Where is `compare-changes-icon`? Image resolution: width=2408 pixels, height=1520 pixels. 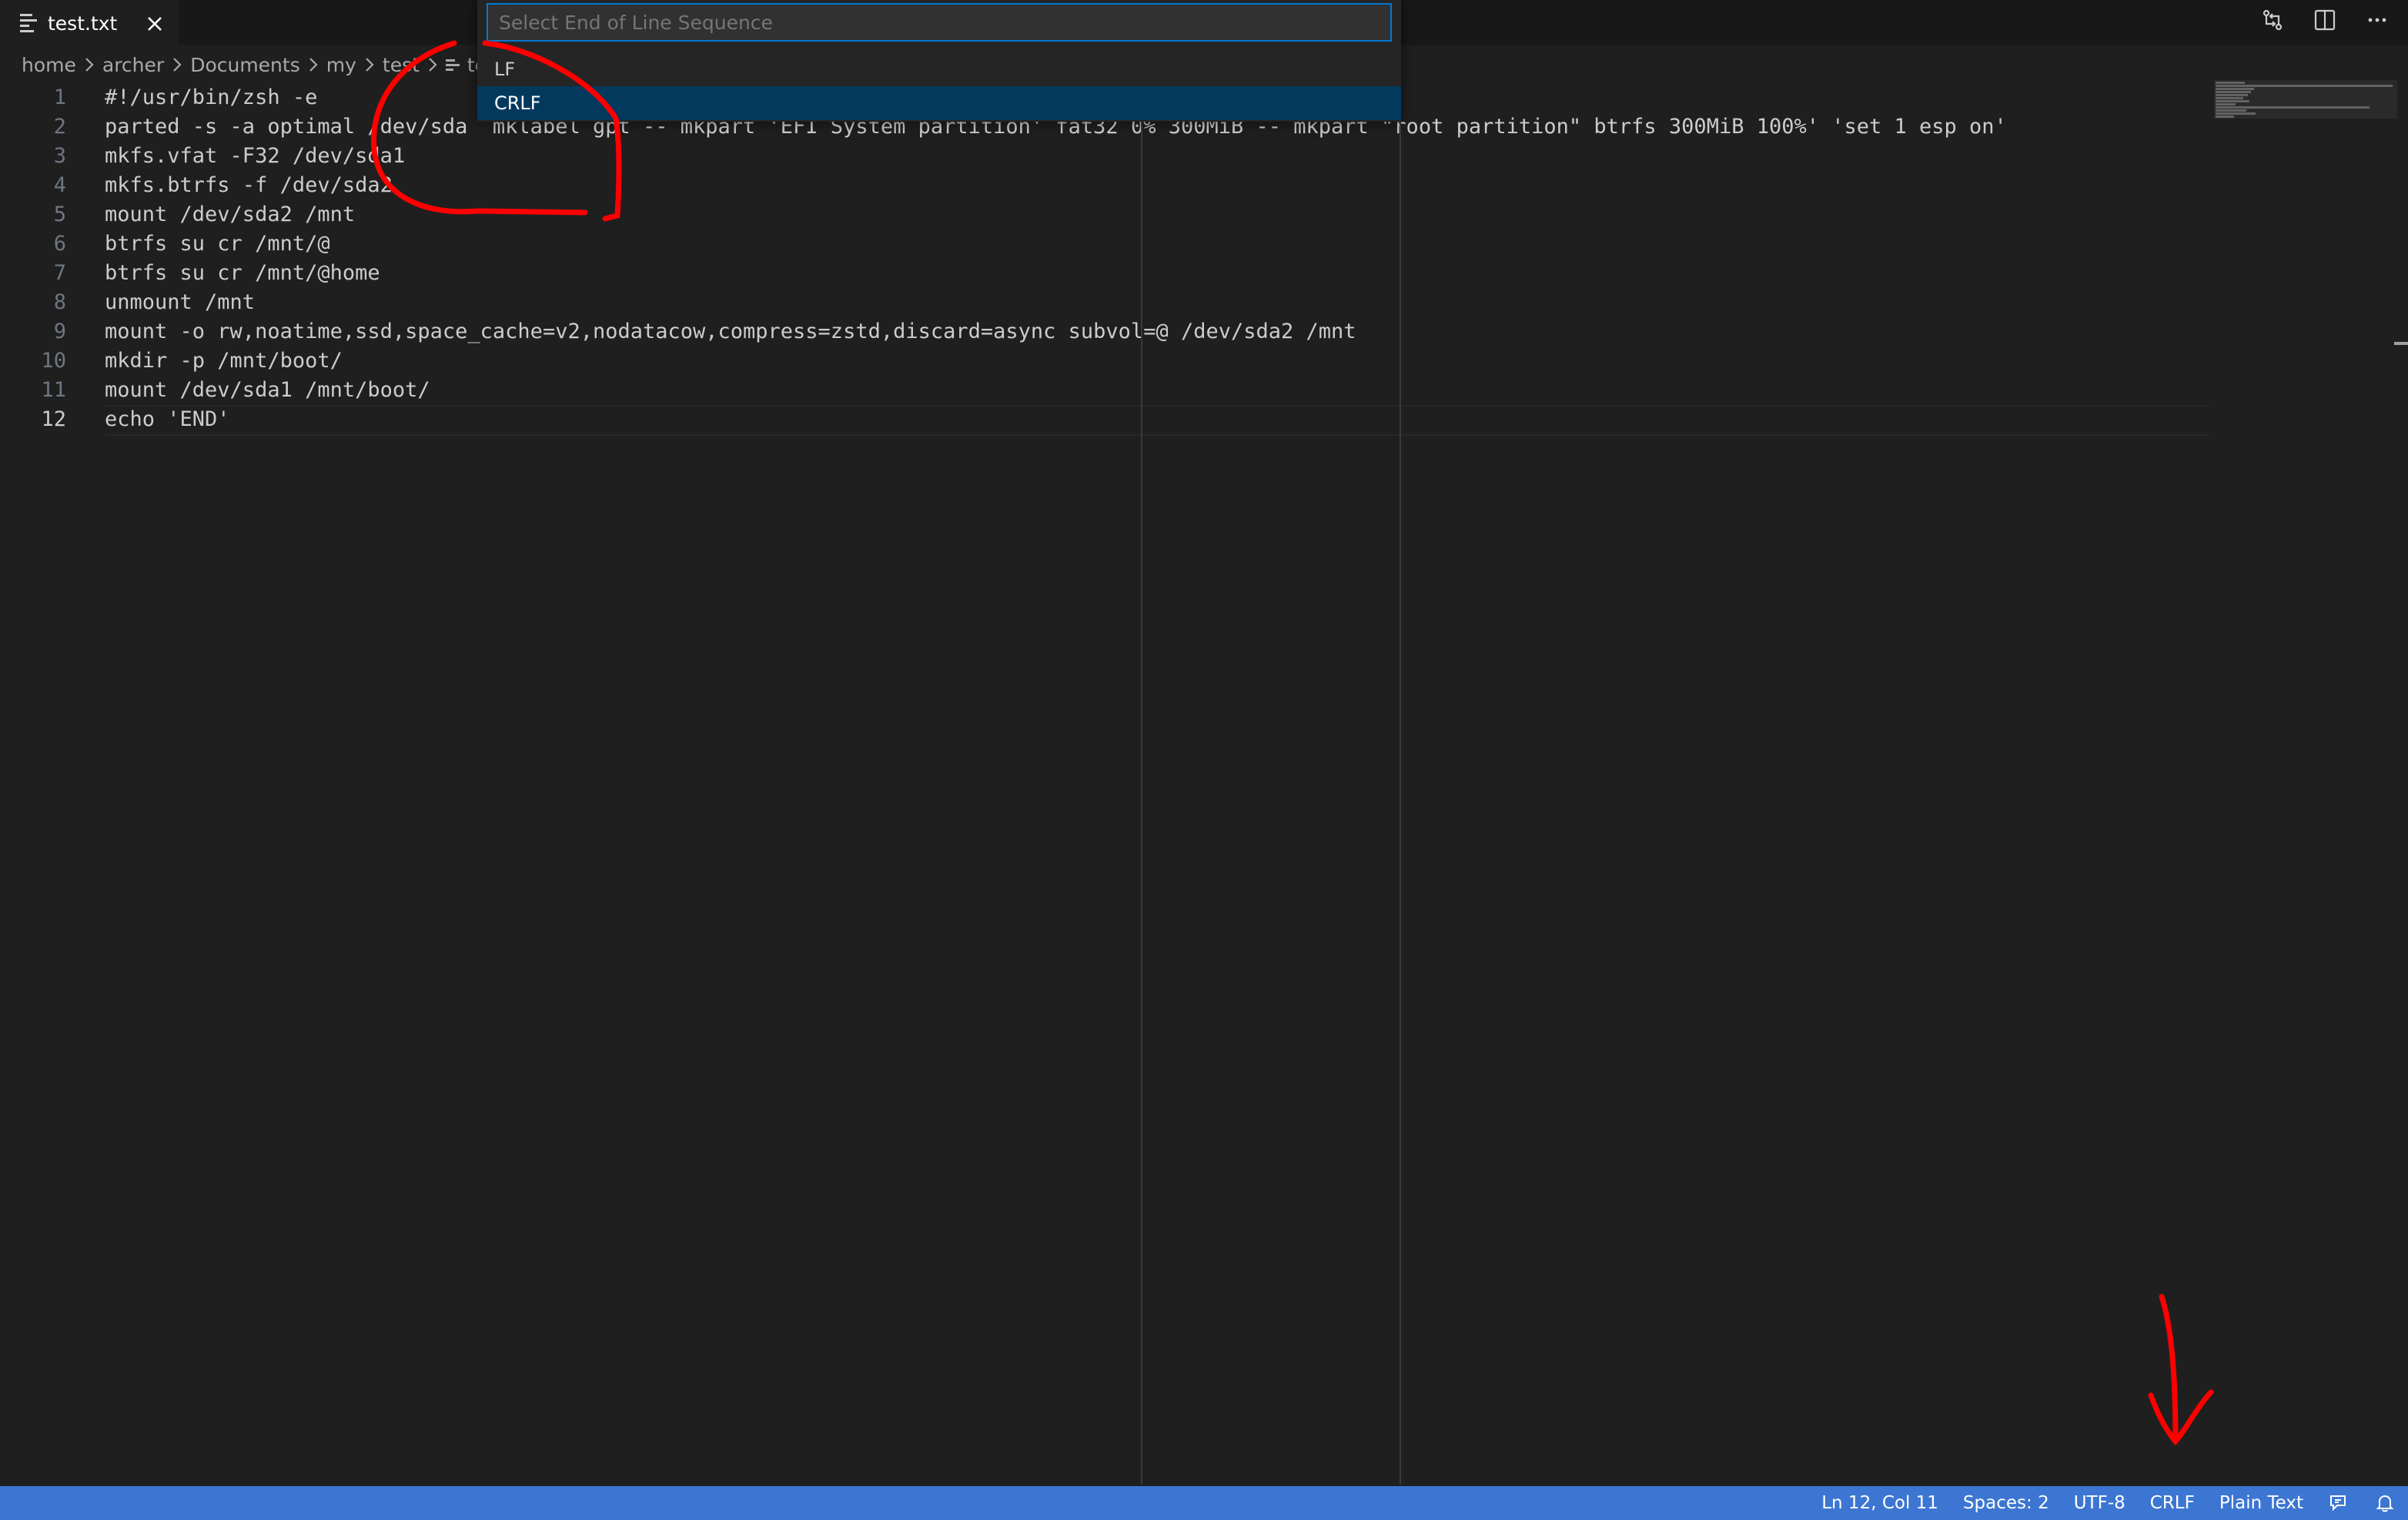 compare-changes-icon is located at coordinates (2272, 20).